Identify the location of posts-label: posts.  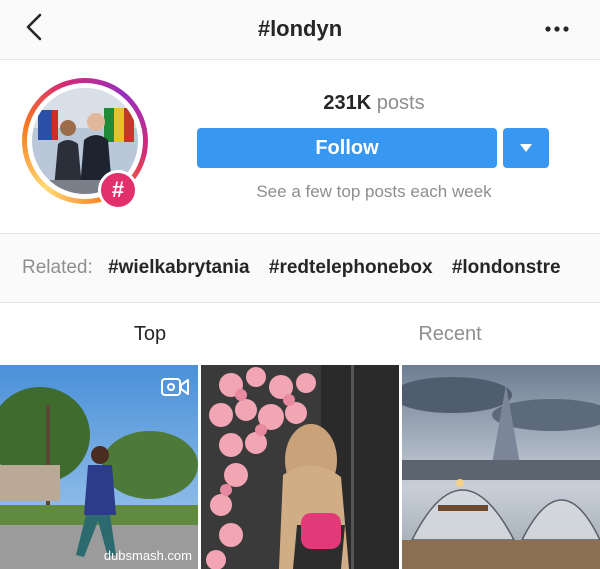
(400, 103).